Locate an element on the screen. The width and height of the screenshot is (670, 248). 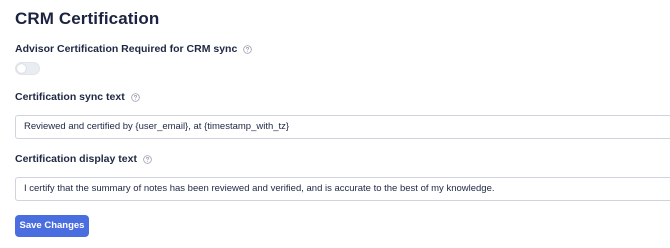
certification-required-toggle is located at coordinates (27, 68).